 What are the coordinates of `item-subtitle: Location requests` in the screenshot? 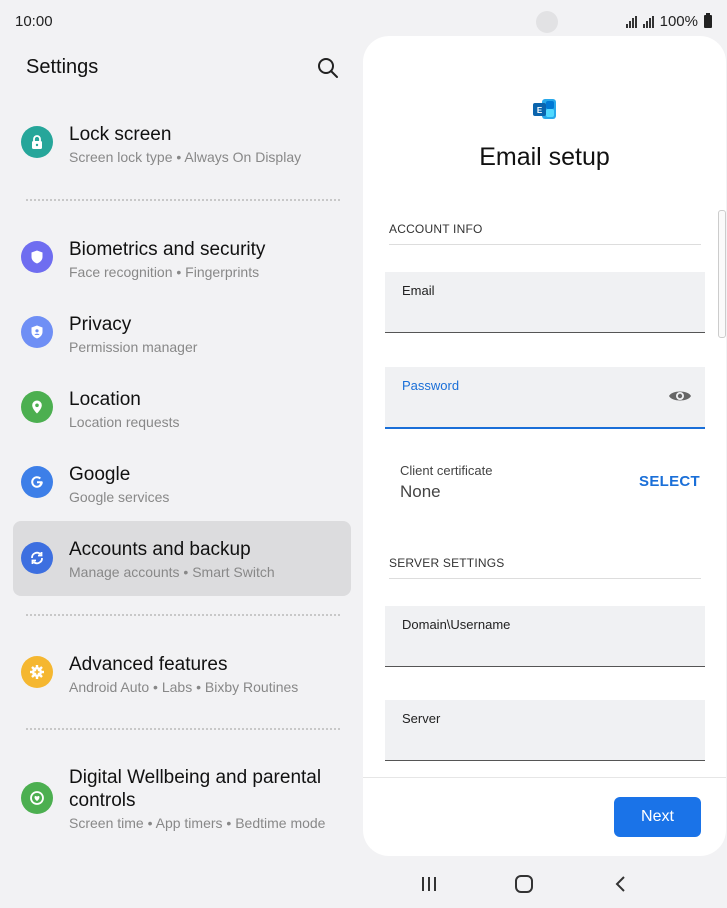 It's located at (124, 422).